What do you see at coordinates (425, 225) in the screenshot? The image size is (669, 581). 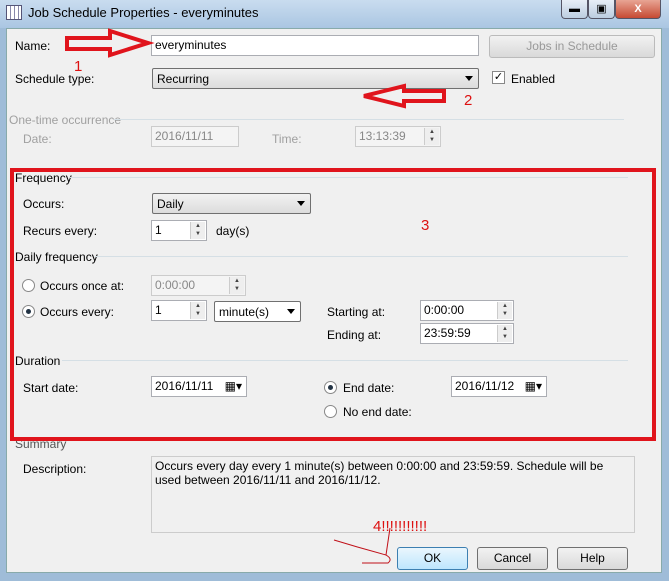 I see `annotation-3: 3` at bounding box center [425, 225].